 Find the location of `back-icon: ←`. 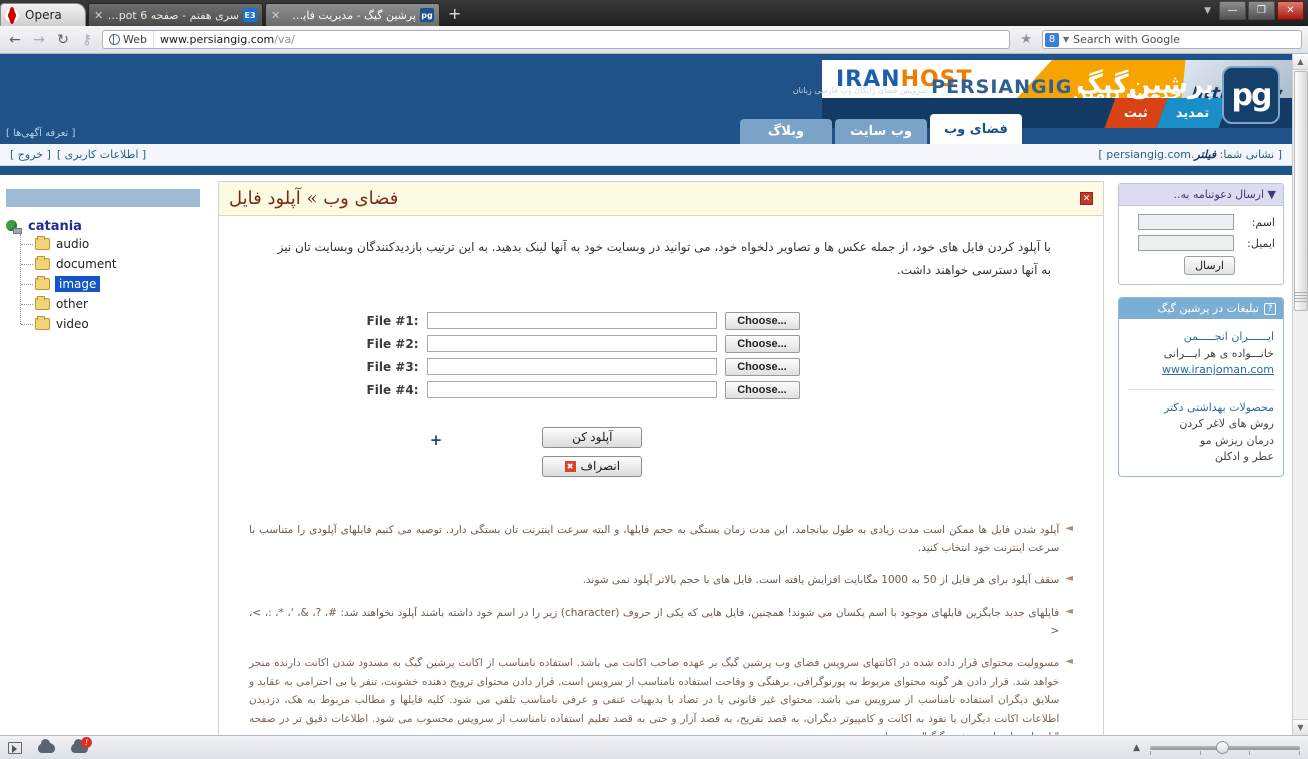

back-icon: ← is located at coordinates (15, 40).